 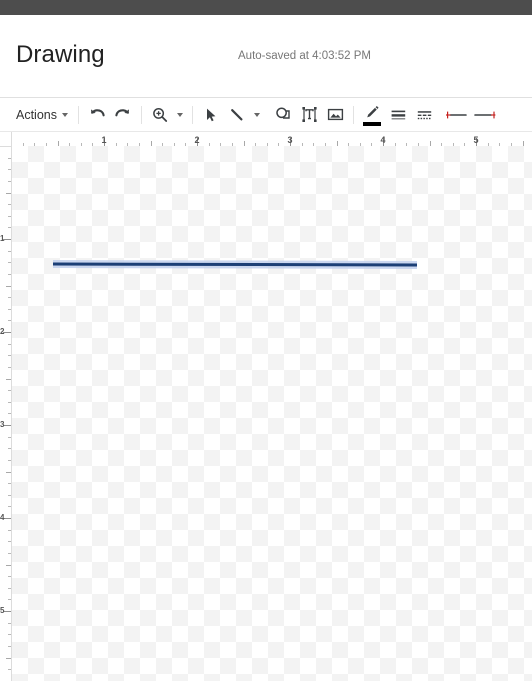 I want to click on line-dash-icon, so click(x=424, y=114).